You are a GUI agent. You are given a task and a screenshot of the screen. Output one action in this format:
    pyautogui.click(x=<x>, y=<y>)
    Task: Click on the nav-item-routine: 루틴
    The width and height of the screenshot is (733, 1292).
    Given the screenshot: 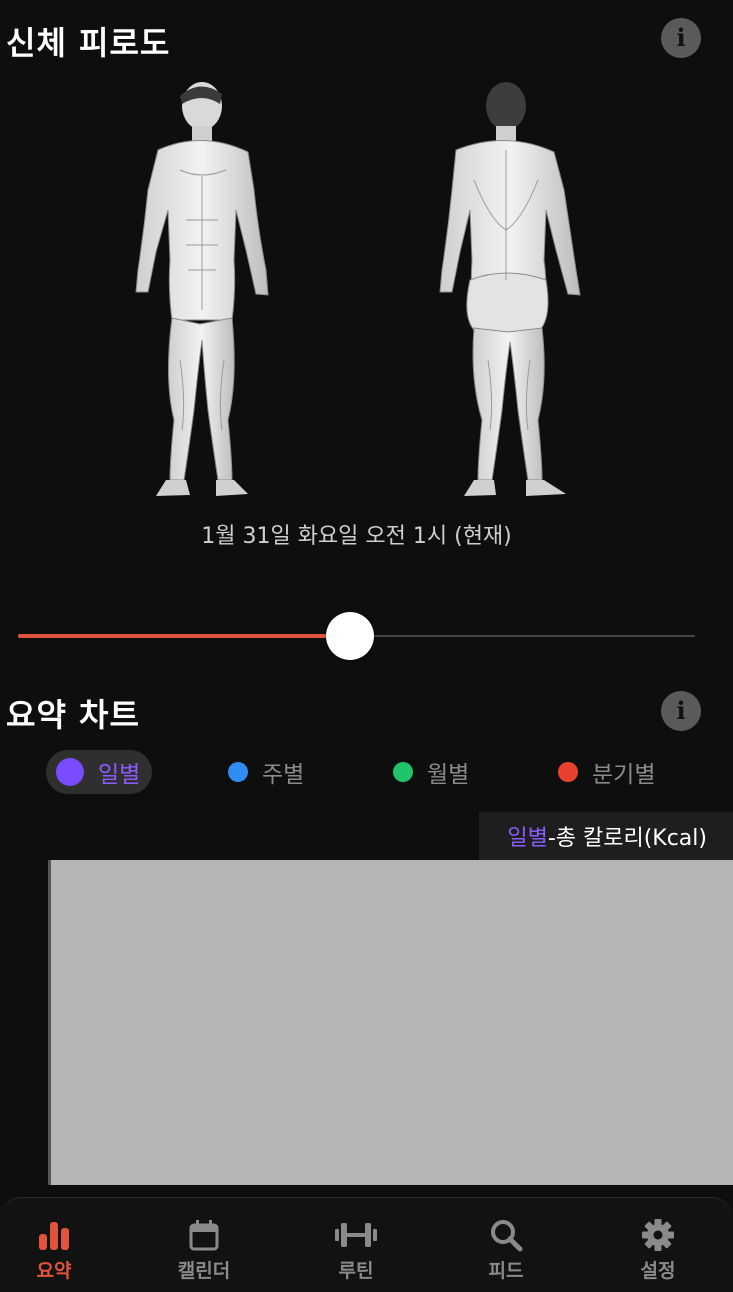 What is the action you would take?
    pyautogui.click(x=356, y=1249)
    